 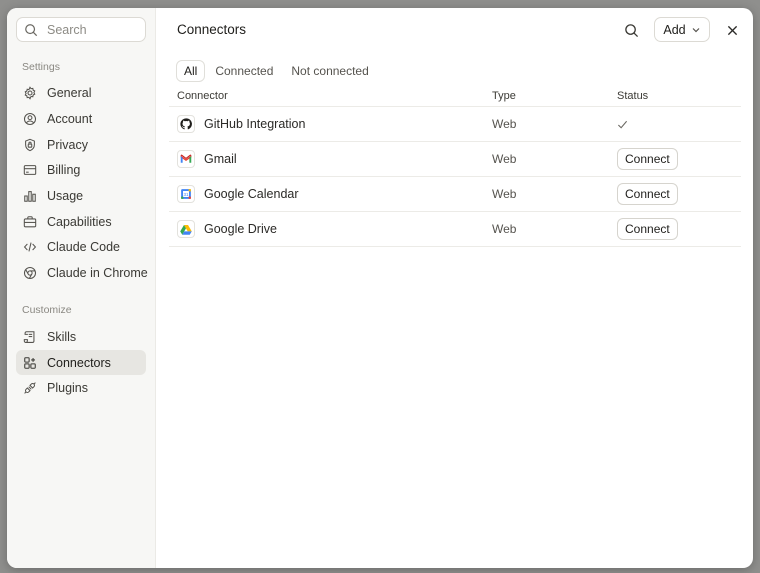 I want to click on sidebar-item-label: Capabilities, so click(x=79, y=221).